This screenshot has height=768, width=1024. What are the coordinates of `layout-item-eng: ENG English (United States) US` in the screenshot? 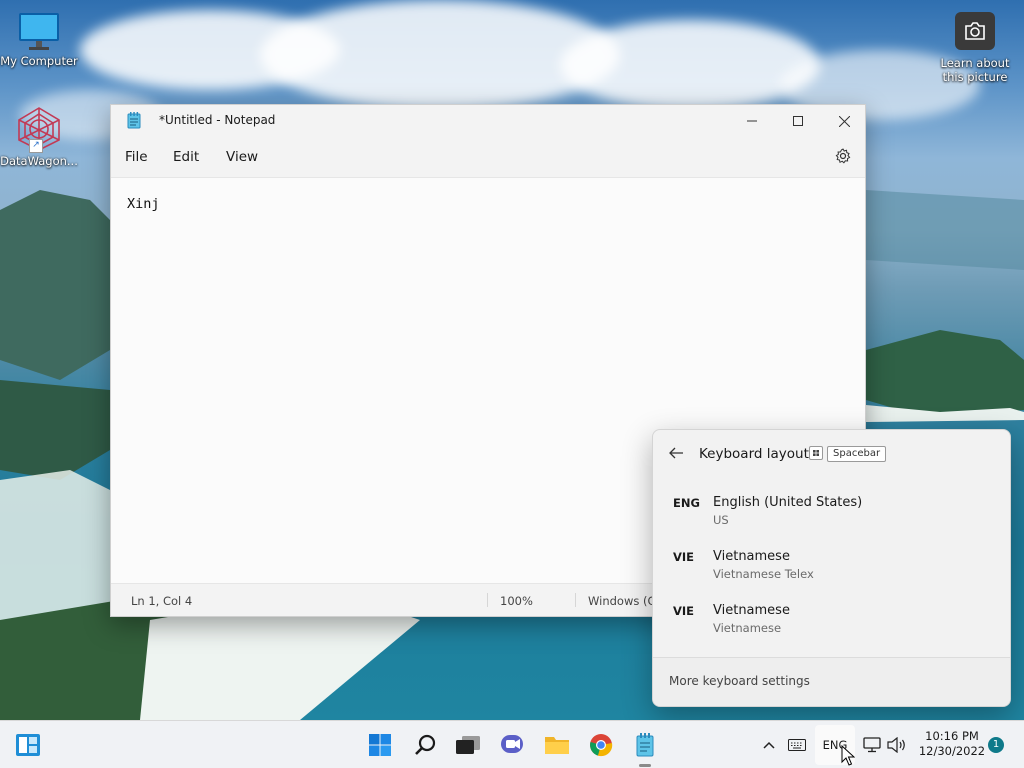 It's located at (831, 515).